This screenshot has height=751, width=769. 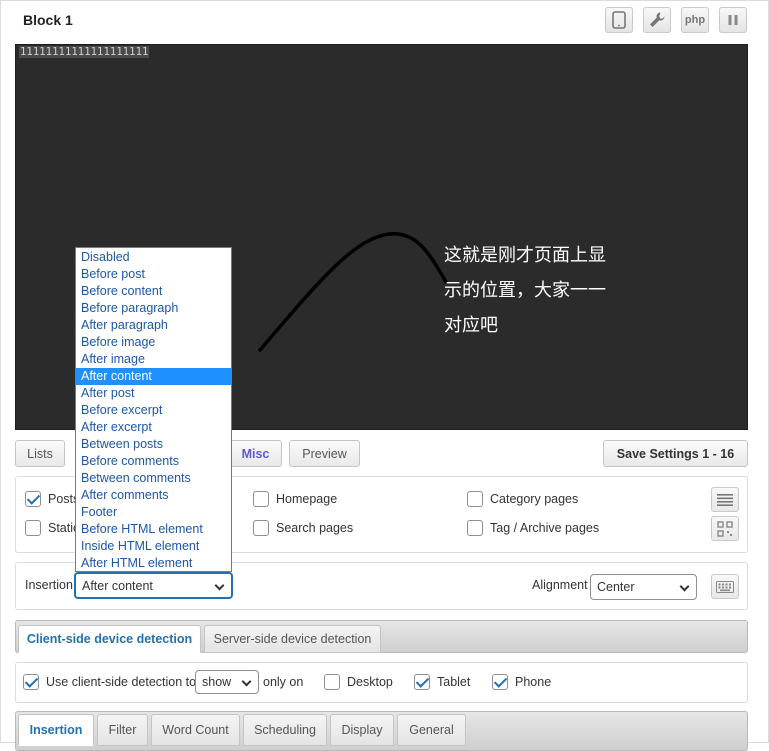 I want to click on dropdown-option: Before paragraph, so click(x=153, y=308).